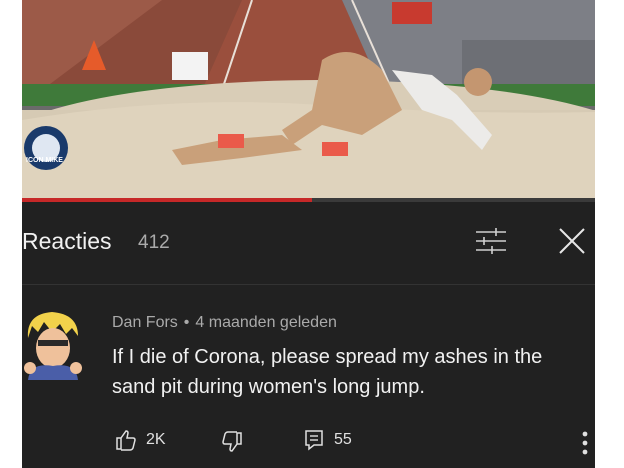  Describe the element at coordinates (585, 443) in the screenshot. I see `more-vert-icon` at that location.